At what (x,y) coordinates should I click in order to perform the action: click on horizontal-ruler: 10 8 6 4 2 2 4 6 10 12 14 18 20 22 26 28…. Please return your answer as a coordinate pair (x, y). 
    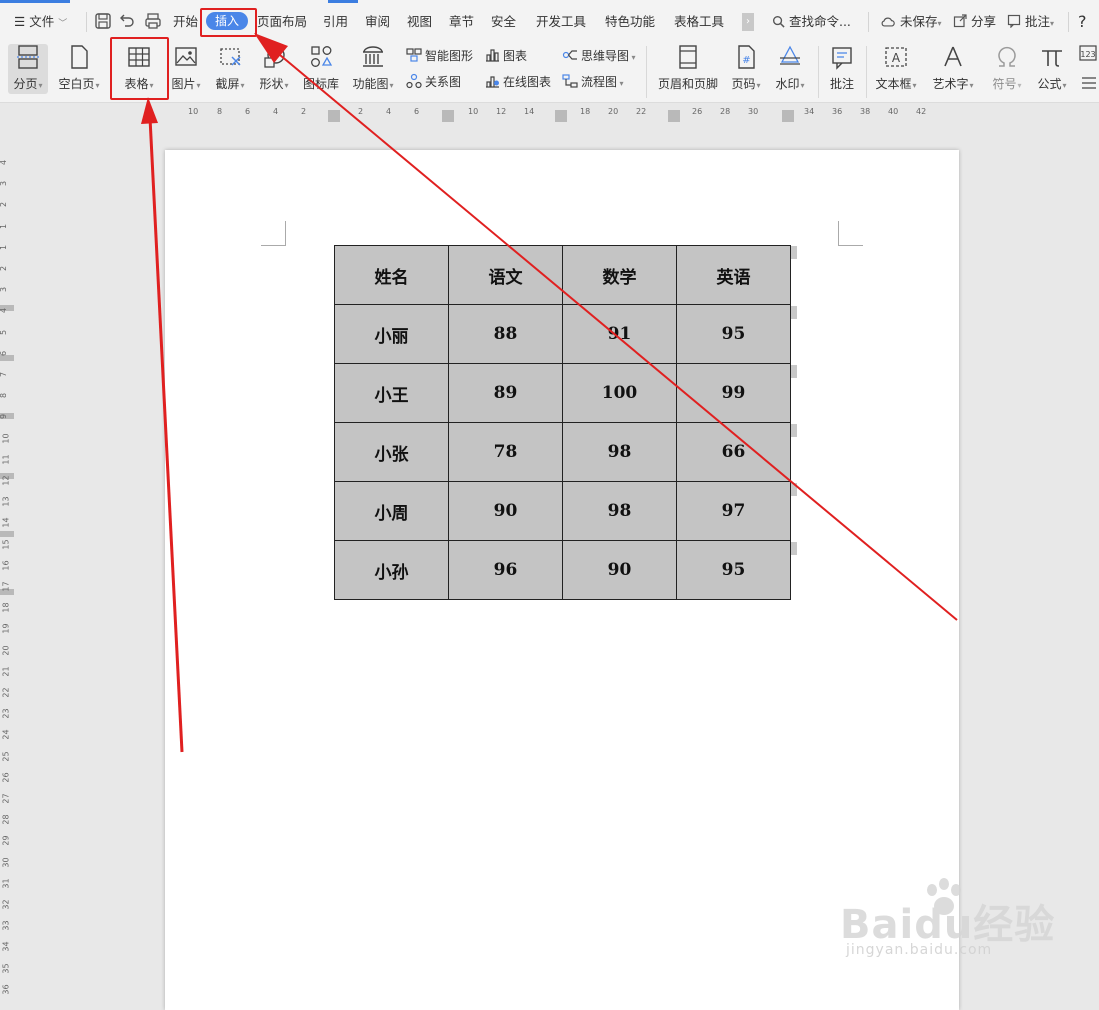
    Looking at the image, I should click on (549, 113).